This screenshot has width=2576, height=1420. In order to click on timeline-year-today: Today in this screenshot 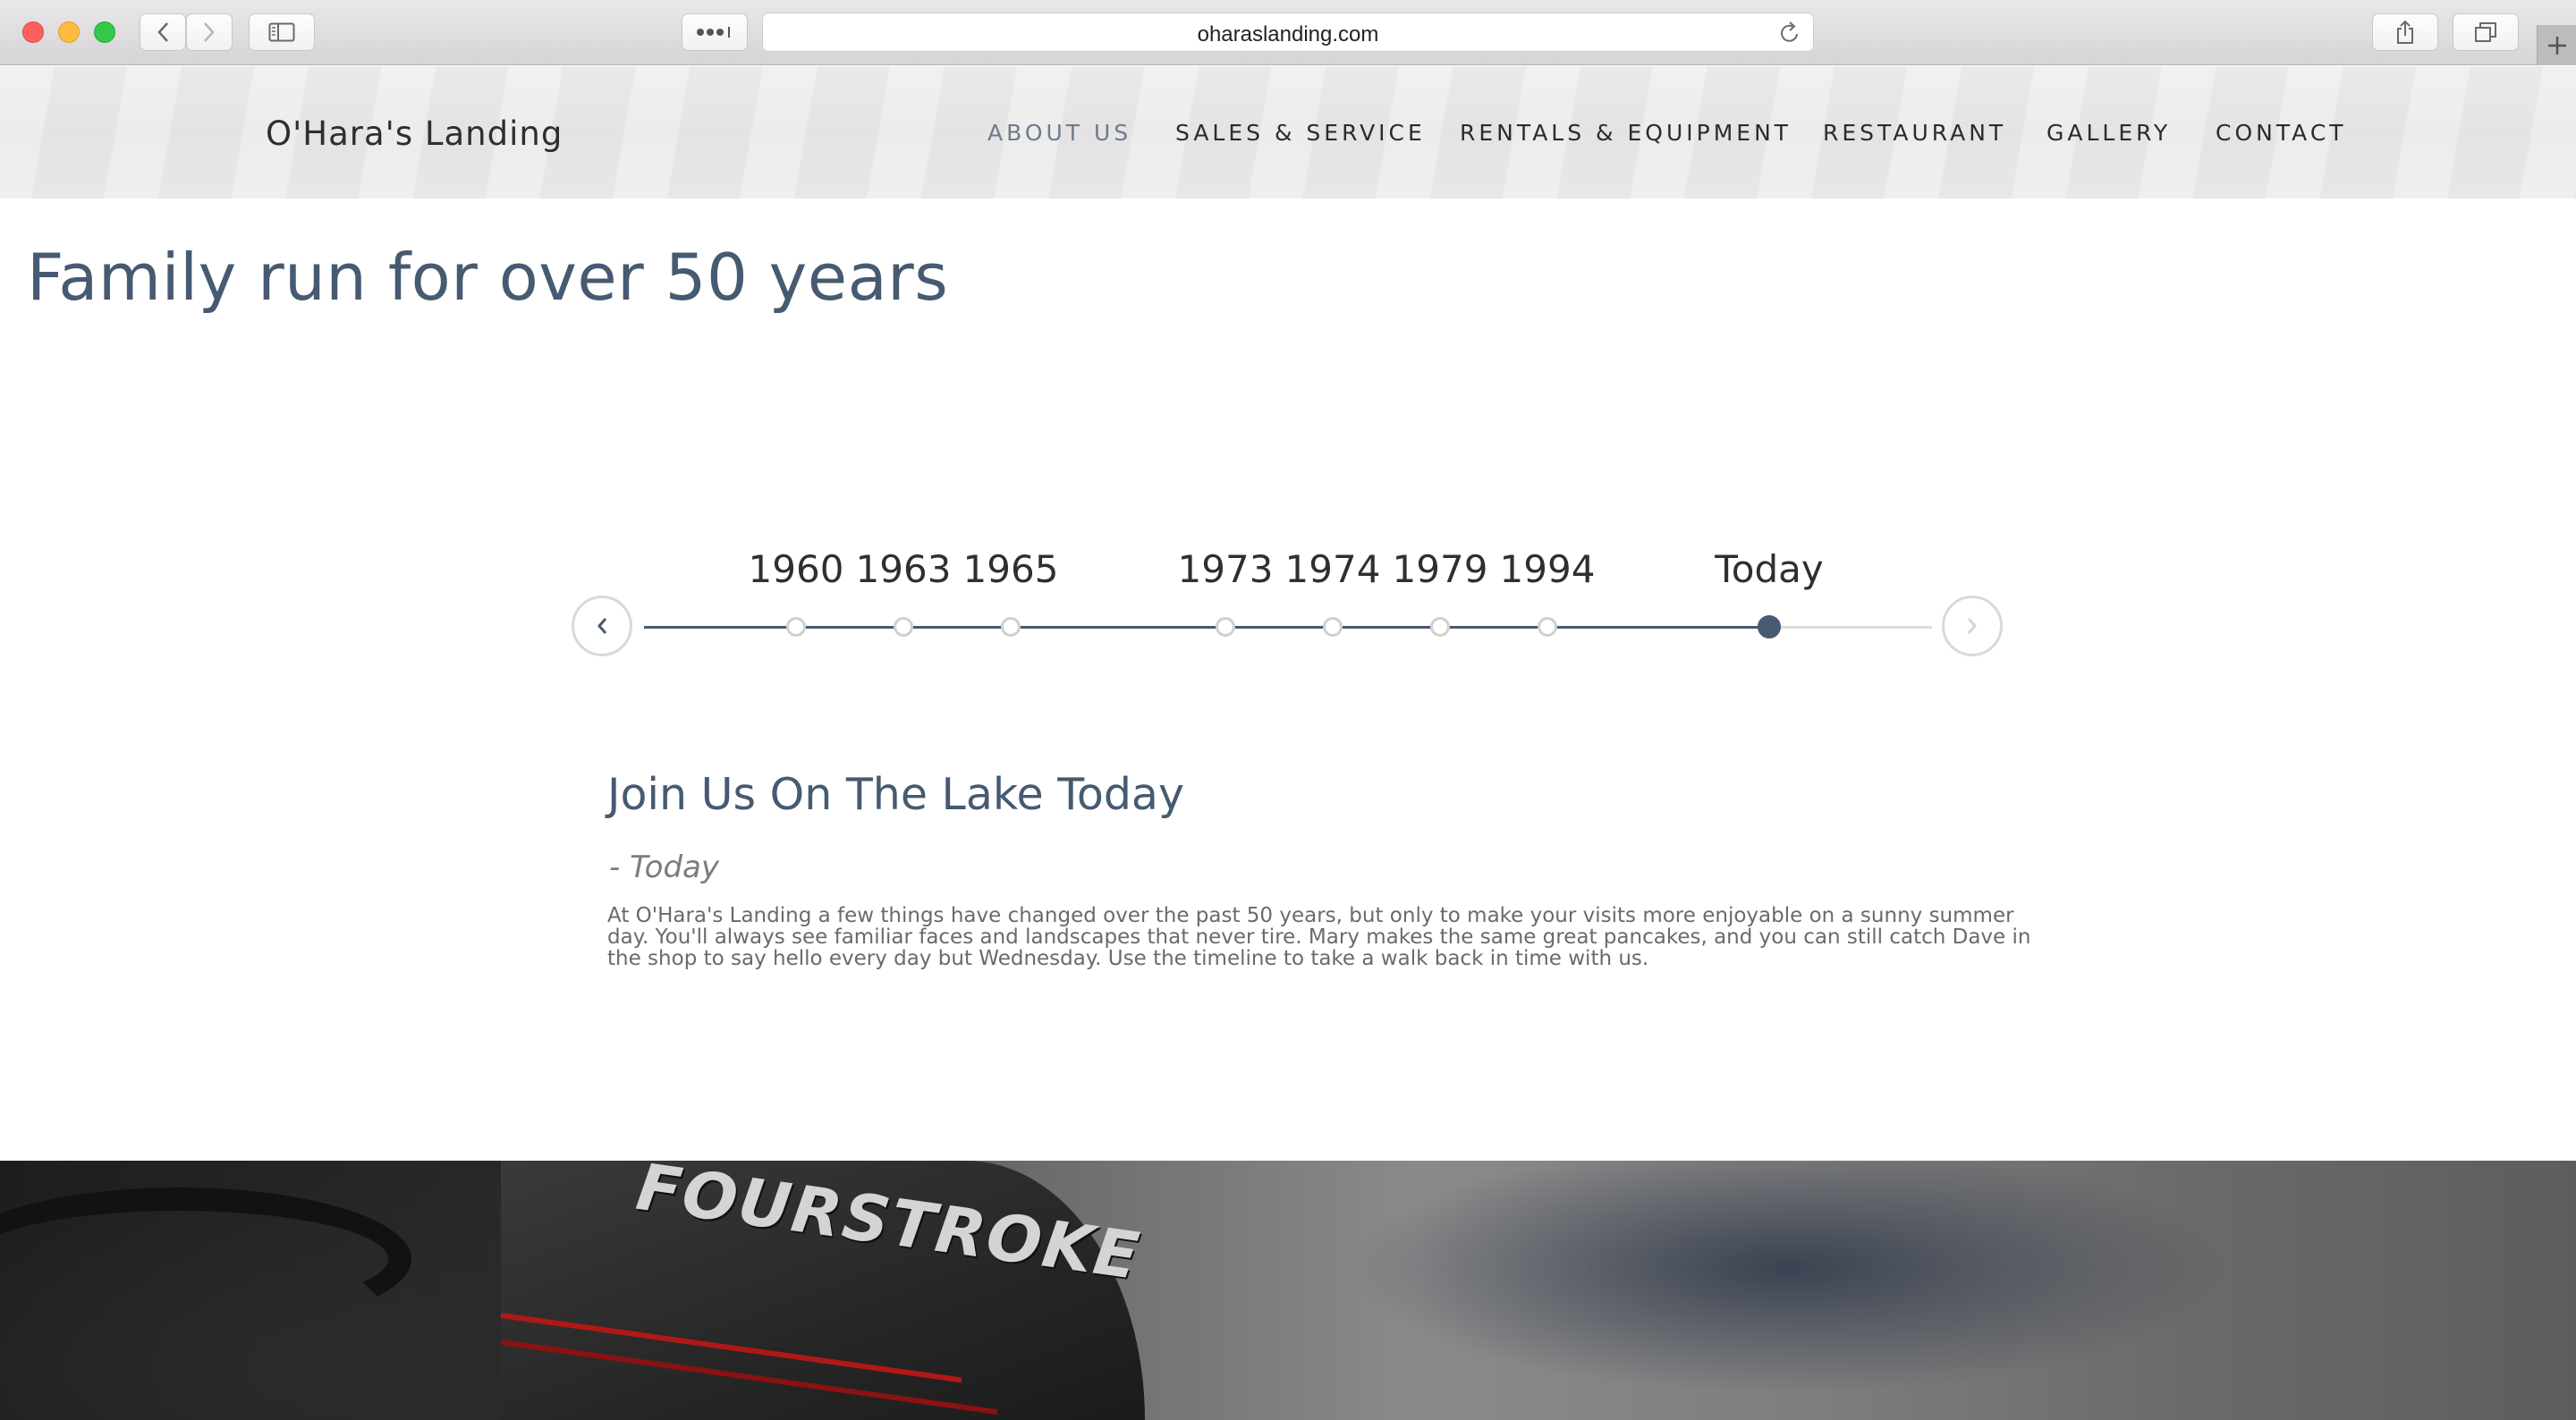, I will do `click(1769, 569)`.